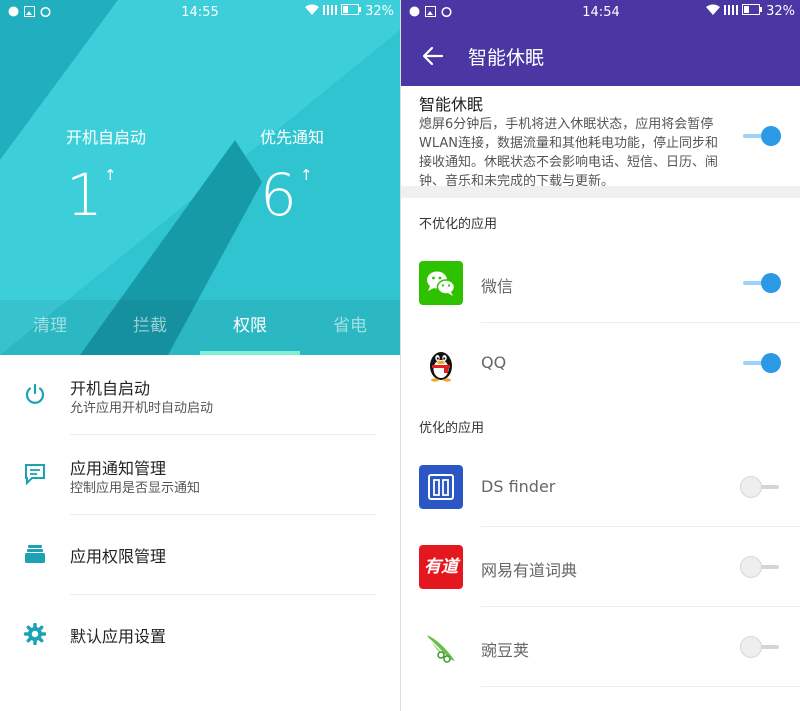  Describe the element at coordinates (600, 363) in the screenshot. I see `app-row-qq: QQ` at that location.